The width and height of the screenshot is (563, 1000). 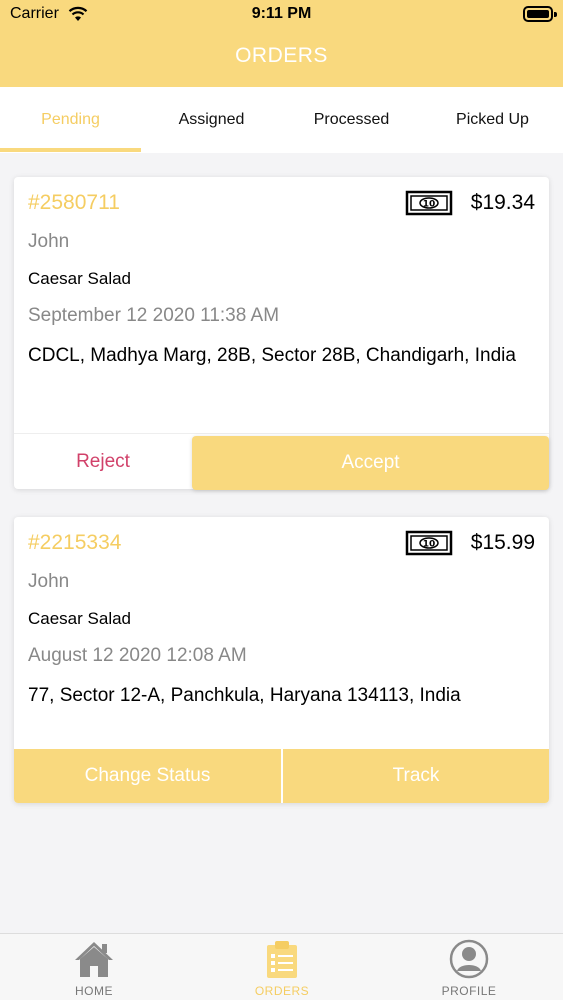 I want to click on nav-orders: ORDERS, so click(x=282, y=967).